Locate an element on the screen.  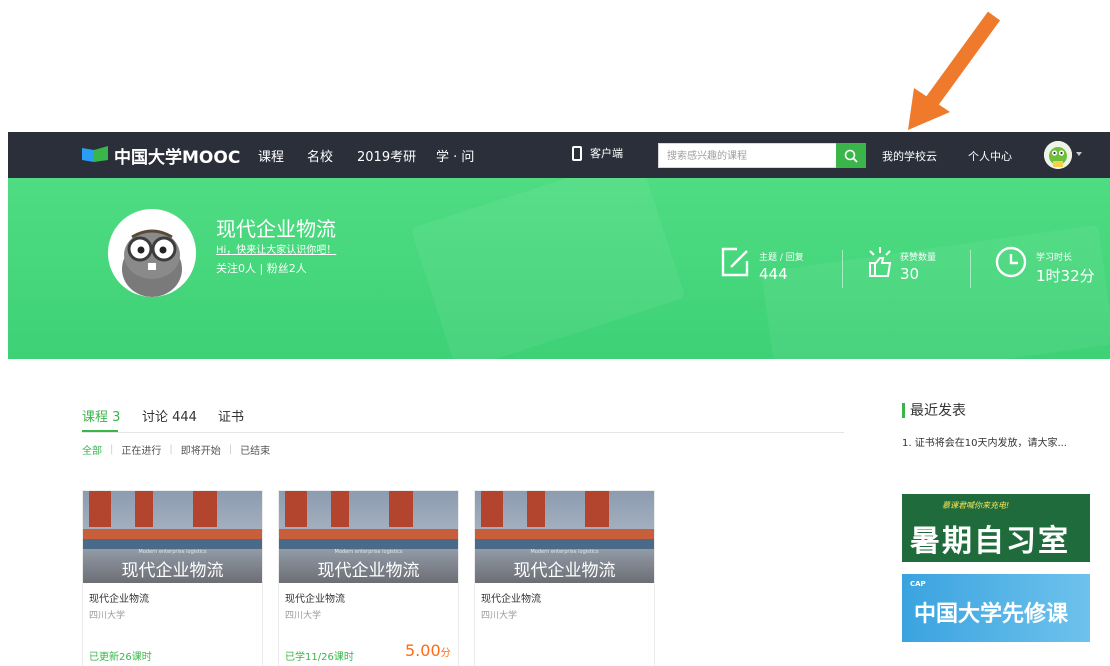
nav-link-courses: 课程 is located at coordinates (271, 155).